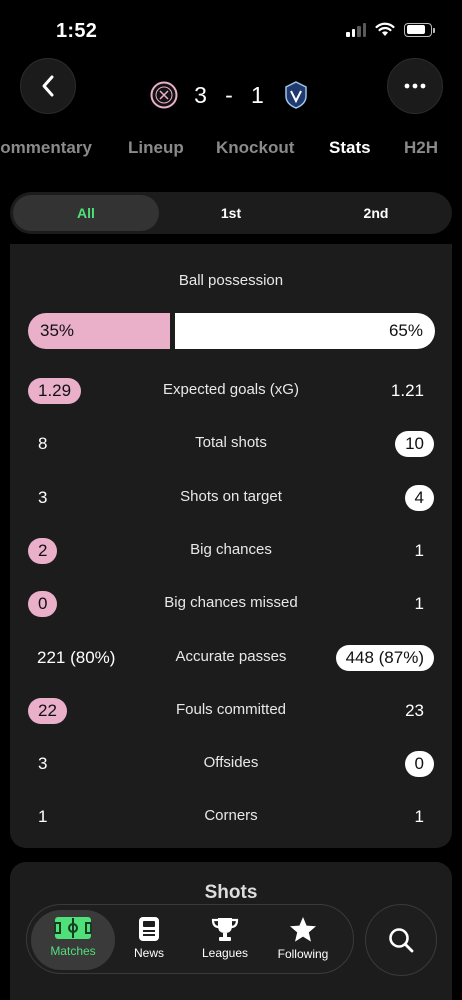 The height and width of the screenshot is (1000, 462). I want to click on stat-away-value: 1.21, so click(407, 390).